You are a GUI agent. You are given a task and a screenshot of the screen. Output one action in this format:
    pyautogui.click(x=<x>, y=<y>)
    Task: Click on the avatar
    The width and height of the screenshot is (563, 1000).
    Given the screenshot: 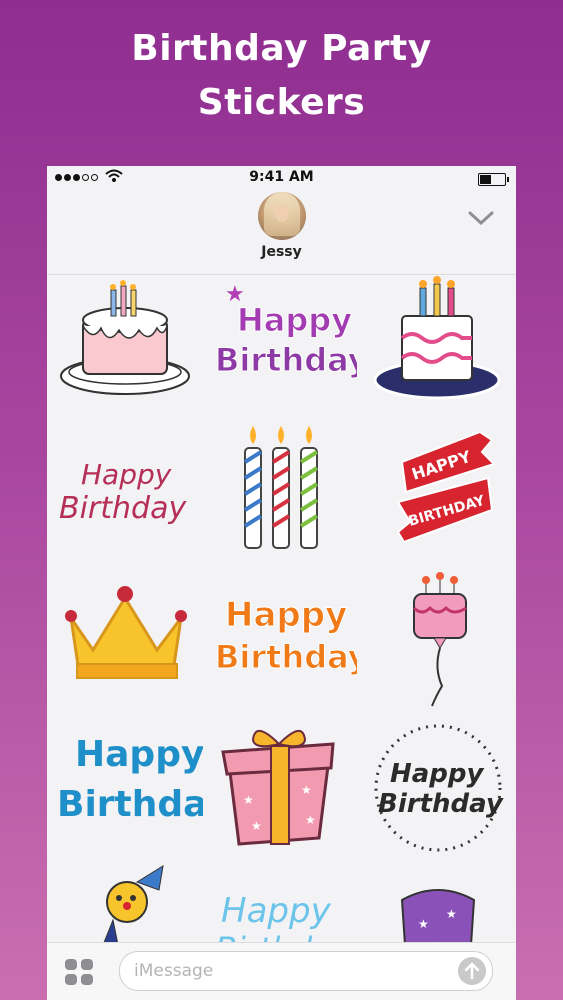 What is the action you would take?
    pyautogui.click(x=282, y=216)
    